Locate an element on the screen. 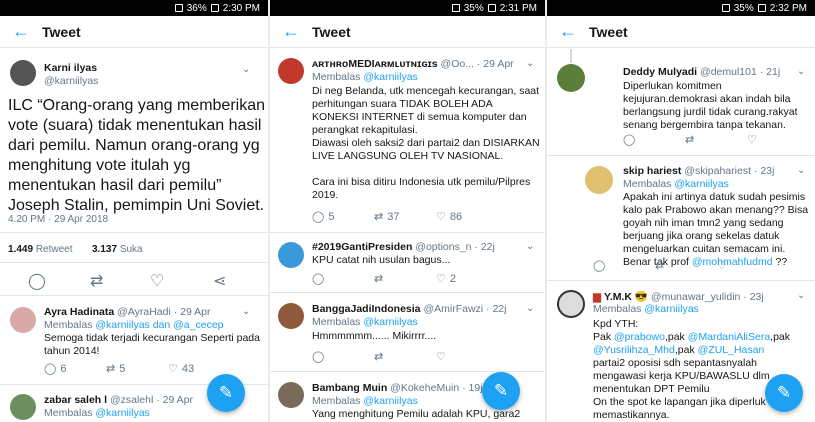 This screenshot has height=422, width=815. reply-icon: ◯ 6 is located at coordinates (75, 369).